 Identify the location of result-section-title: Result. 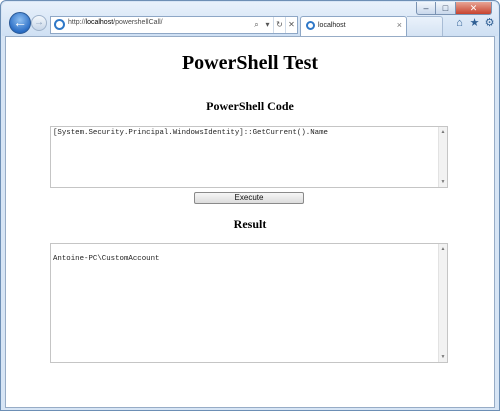
(250, 224).